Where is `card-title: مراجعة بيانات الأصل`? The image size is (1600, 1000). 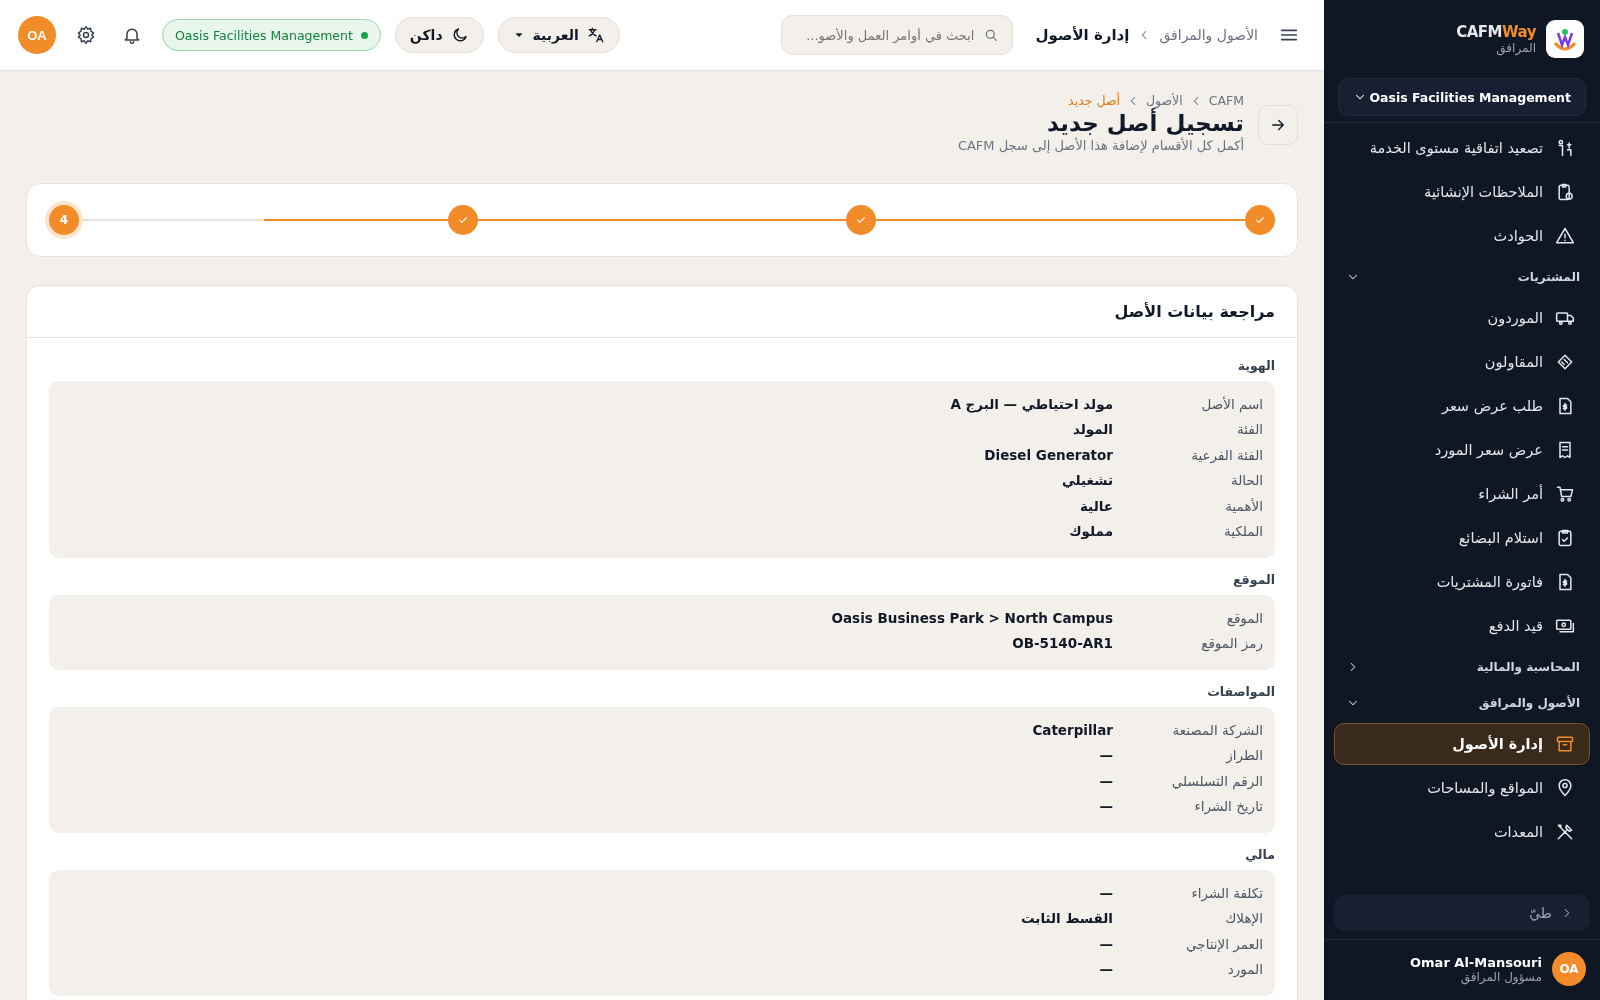
card-title: مراجعة بيانات الأصل is located at coordinates (662, 312).